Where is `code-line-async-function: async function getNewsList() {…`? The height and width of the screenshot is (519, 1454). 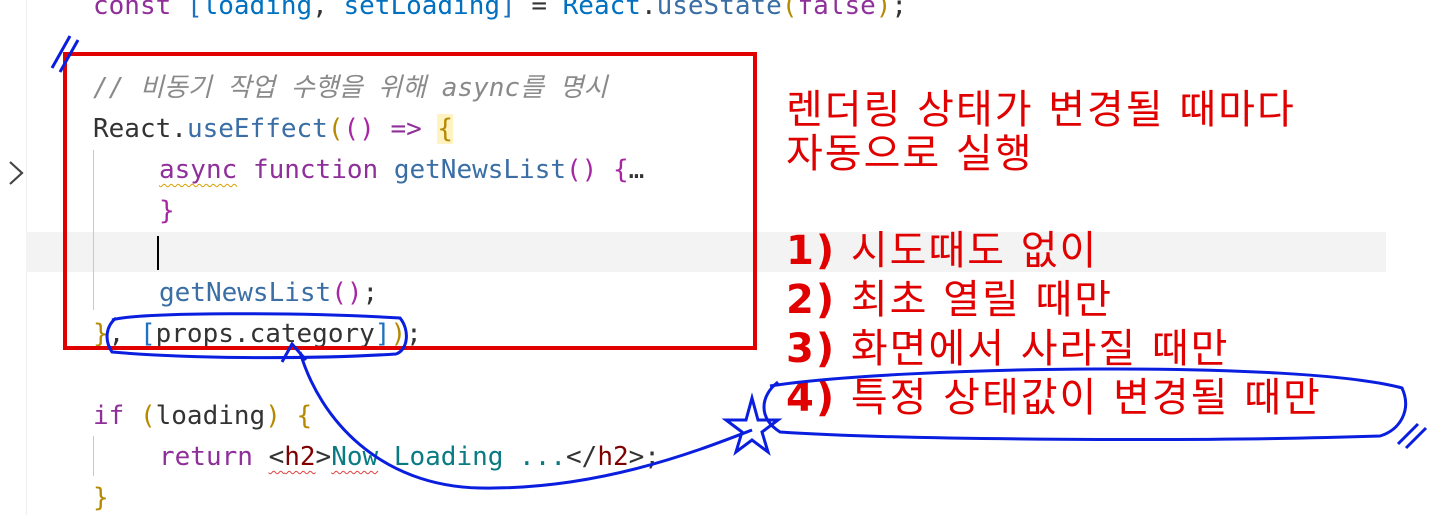 code-line-async-function: async function getNewsList() {… is located at coordinates (401, 170).